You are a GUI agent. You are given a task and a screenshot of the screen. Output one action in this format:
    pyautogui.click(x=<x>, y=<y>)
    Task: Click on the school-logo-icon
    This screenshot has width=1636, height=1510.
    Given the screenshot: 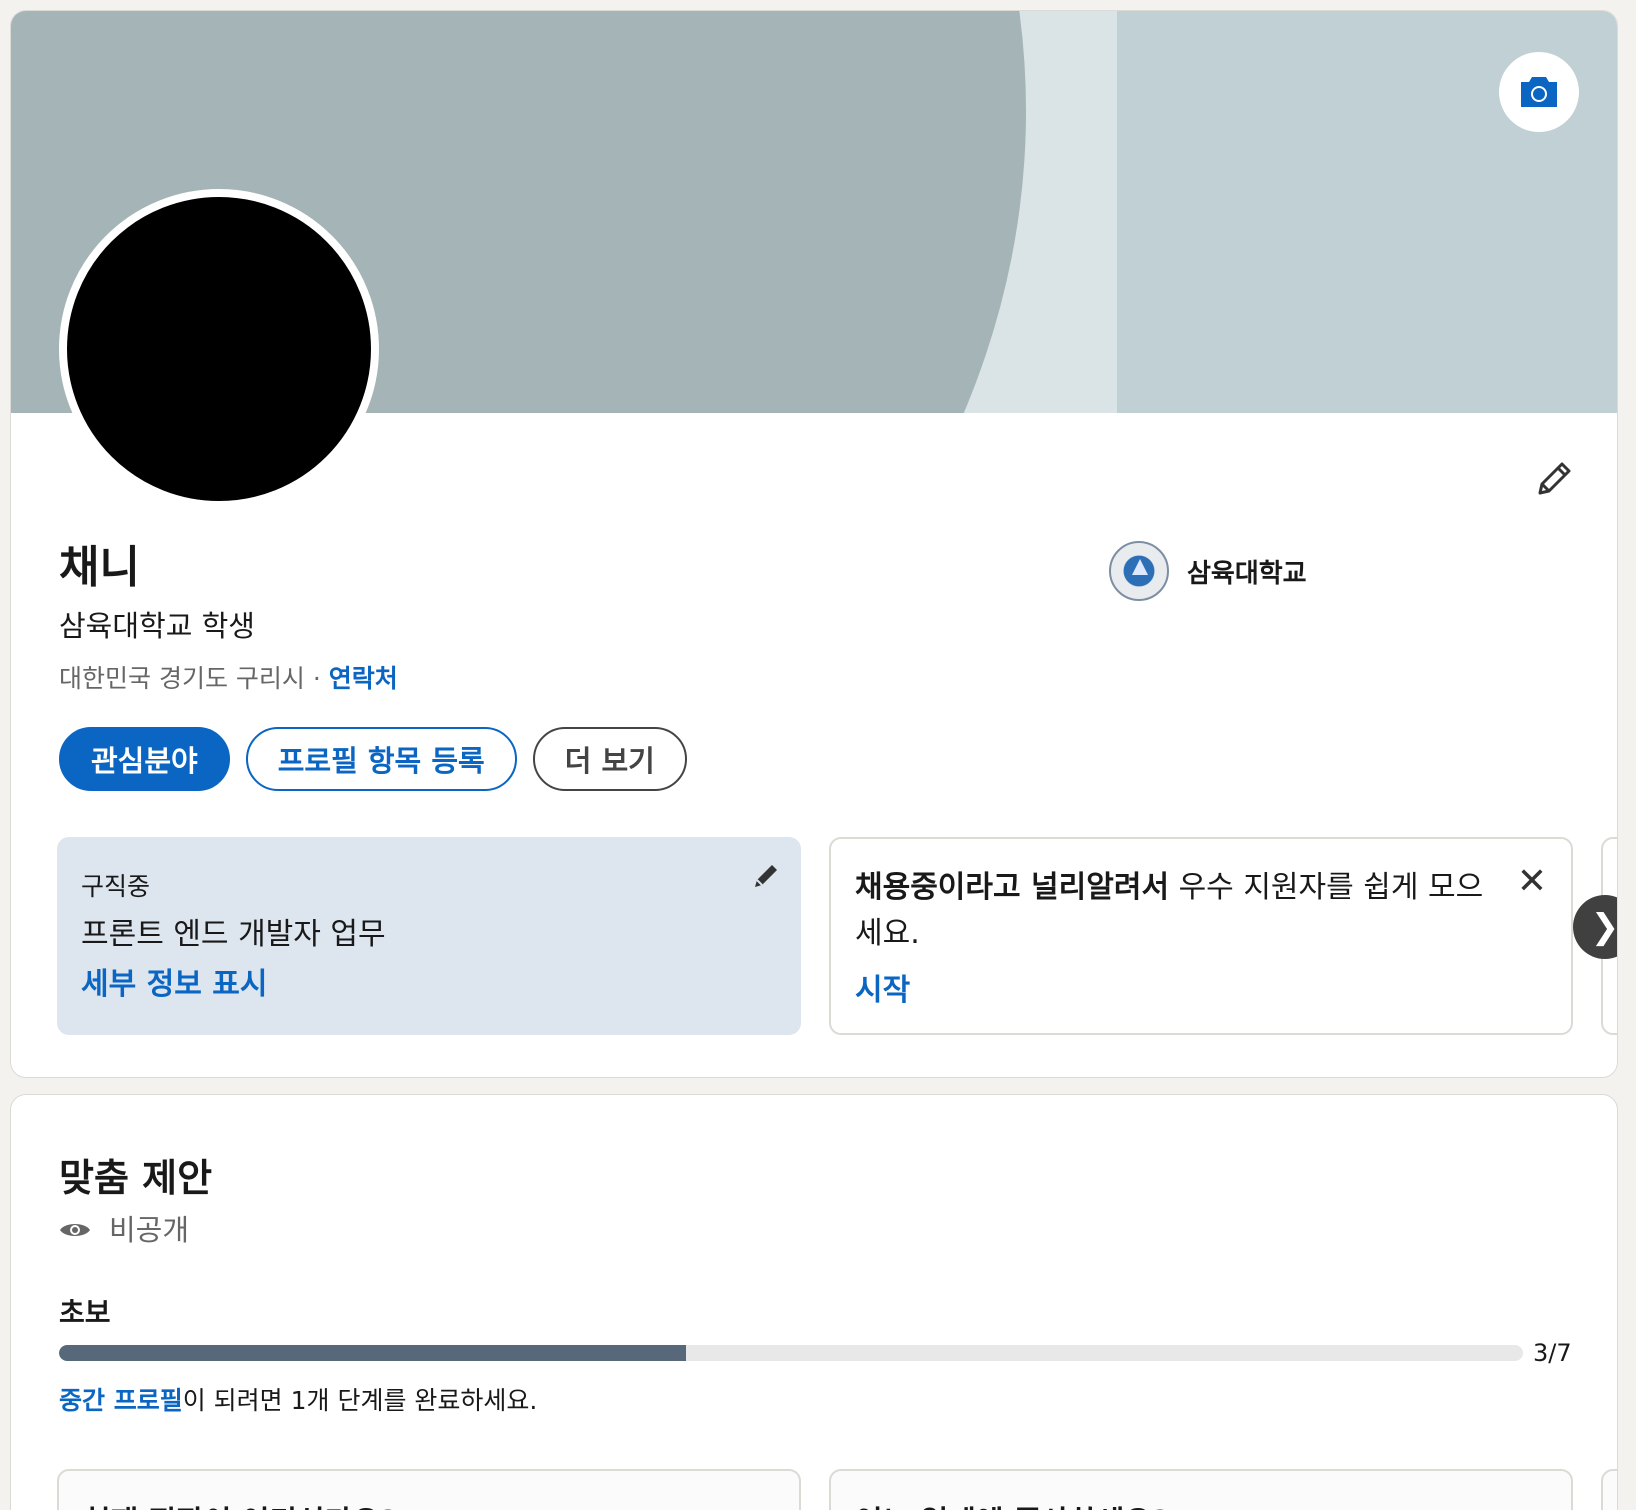 What is the action you would take?
    pyautogui.click(x=1139, y=571)
    